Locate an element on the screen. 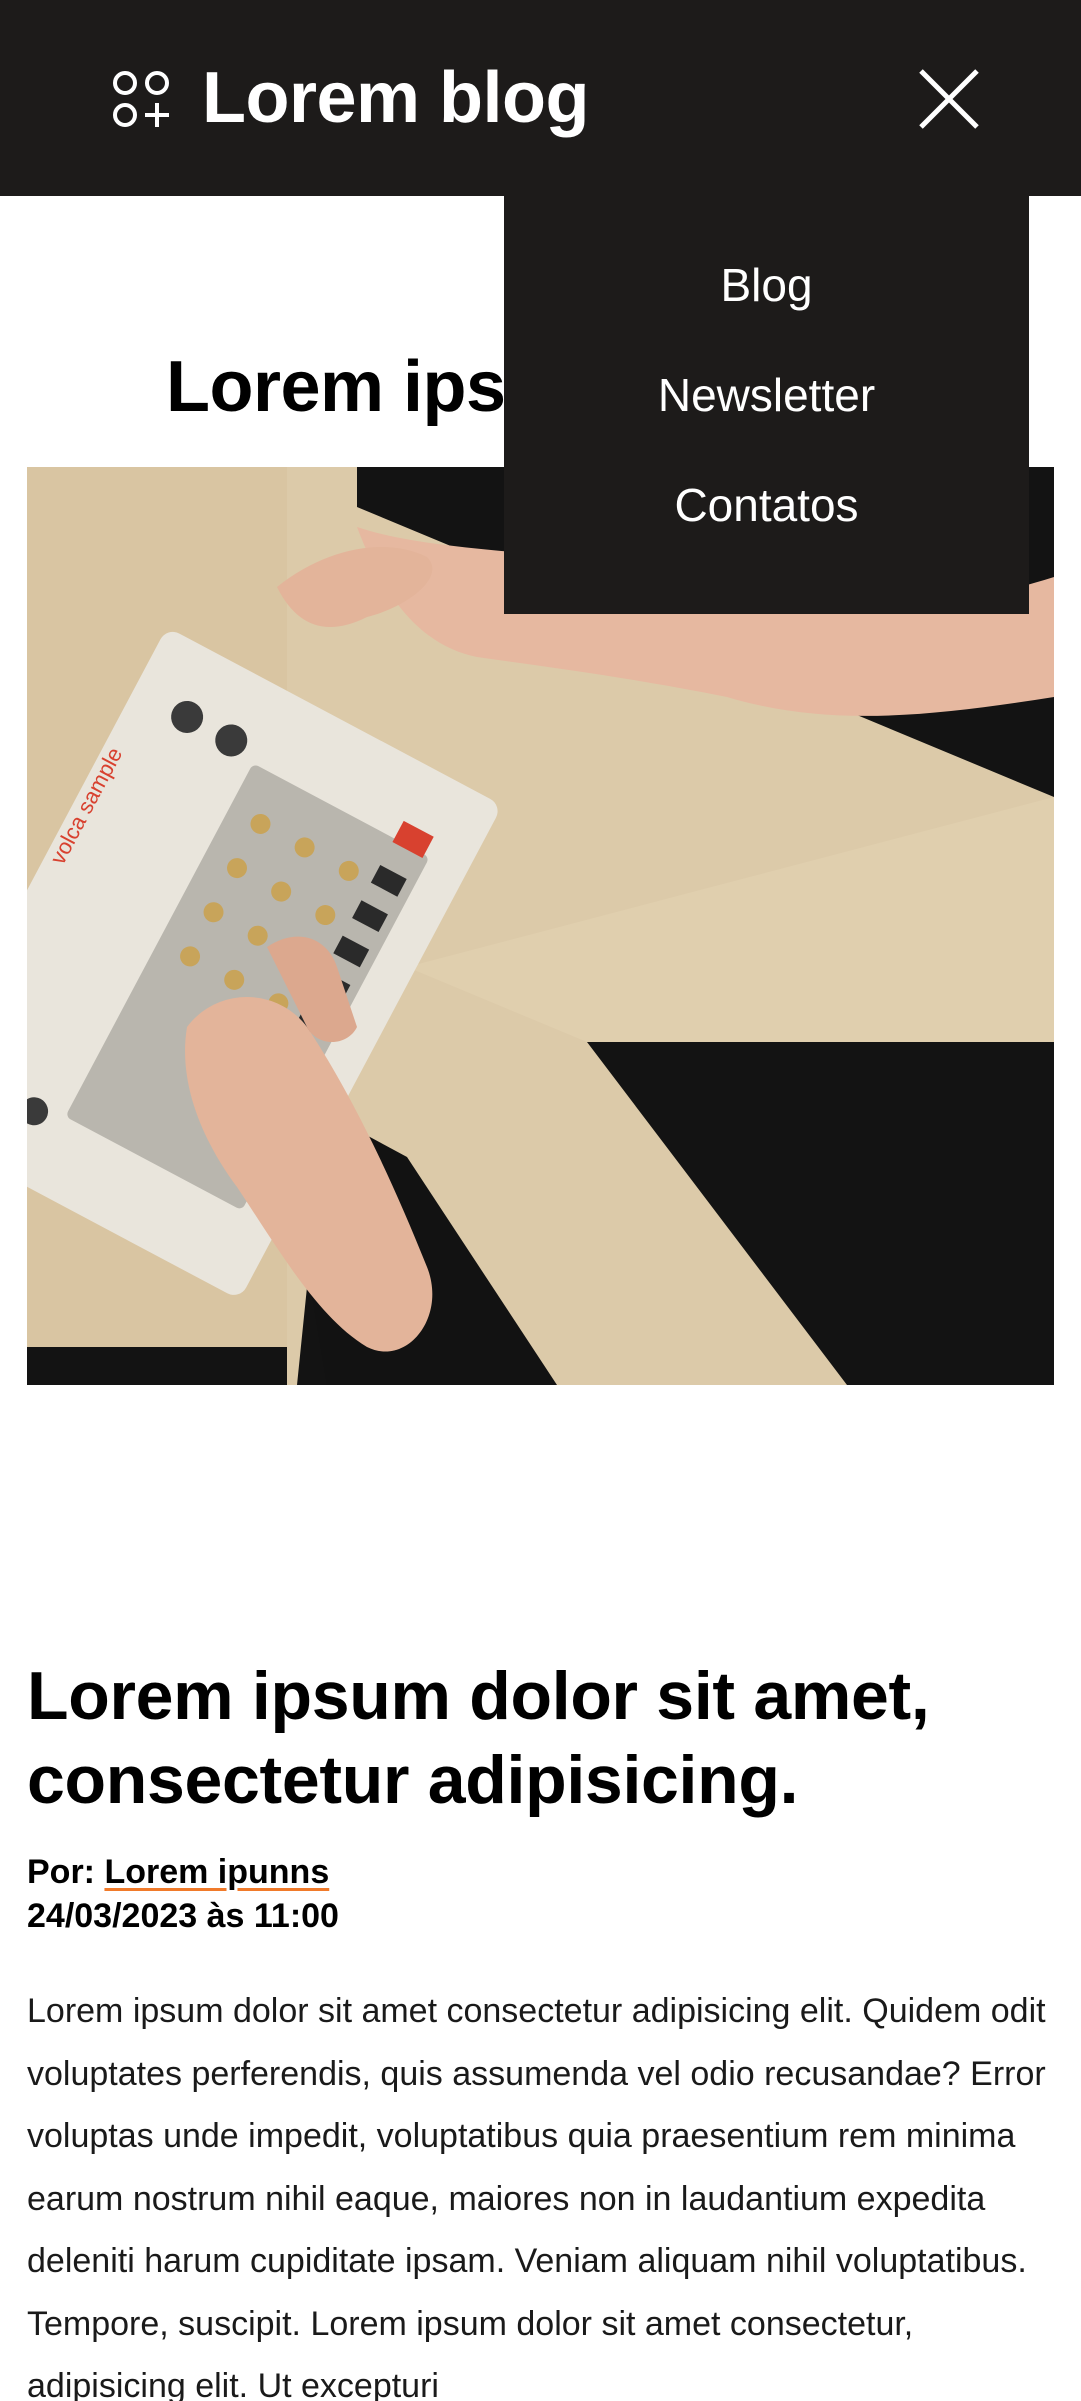 The height and width of the screenshot is (2401, 1081). menu-item-blog: Blog is located at coordinates (766, 285).